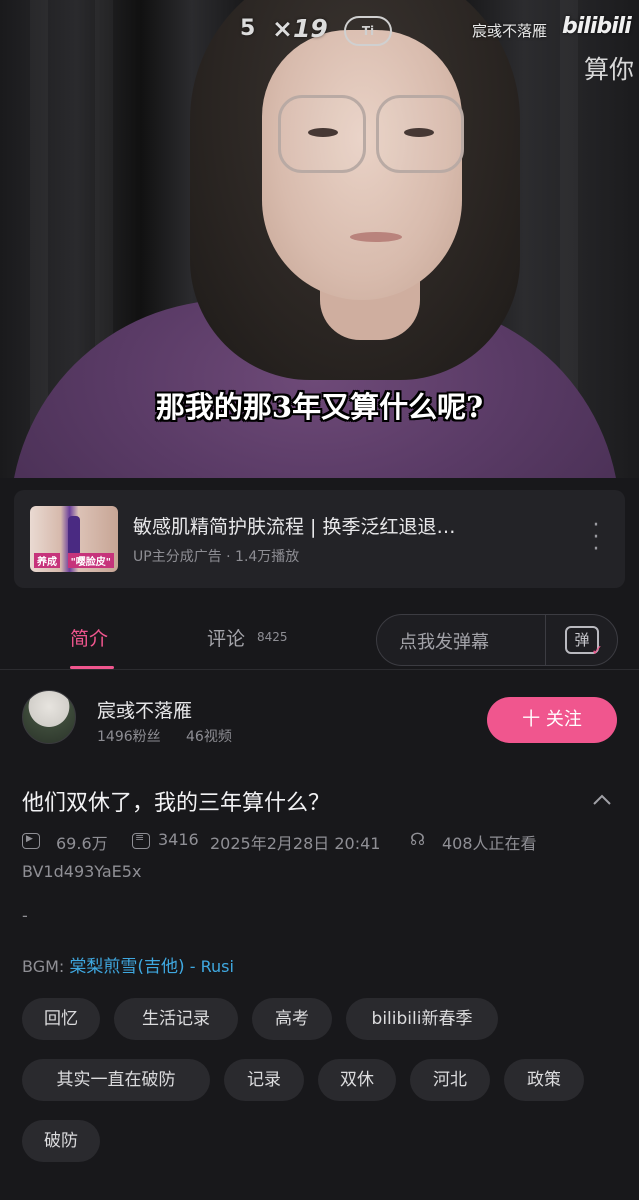  What do you see at coordinates (596, 538) in the screenshot?
I see `more-vertical-icon: · · ·` at bounding box center [596, 538].